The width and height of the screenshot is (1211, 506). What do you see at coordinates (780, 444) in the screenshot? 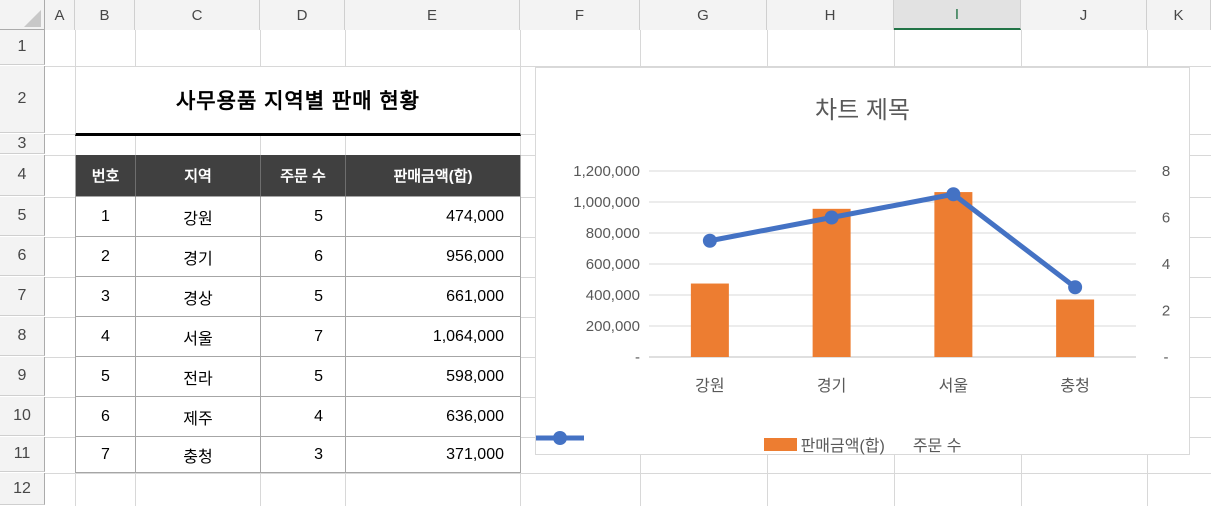
I see `bar-series-swatch-icon` at bounding box center [780, 444].